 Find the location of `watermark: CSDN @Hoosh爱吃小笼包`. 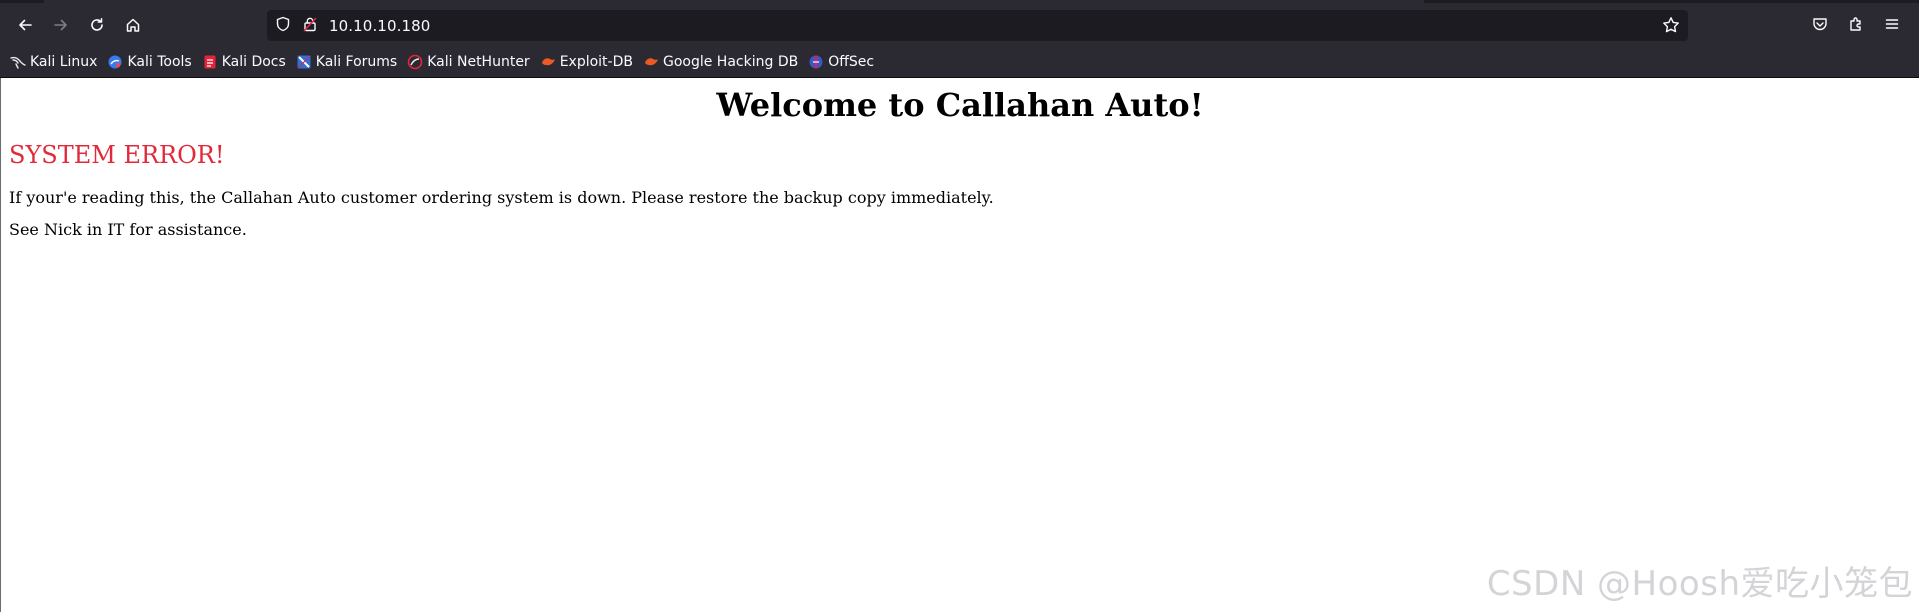

watermark: CSDN @Hoosh爱吃小笼包 is located at coordinates (1699, 584).